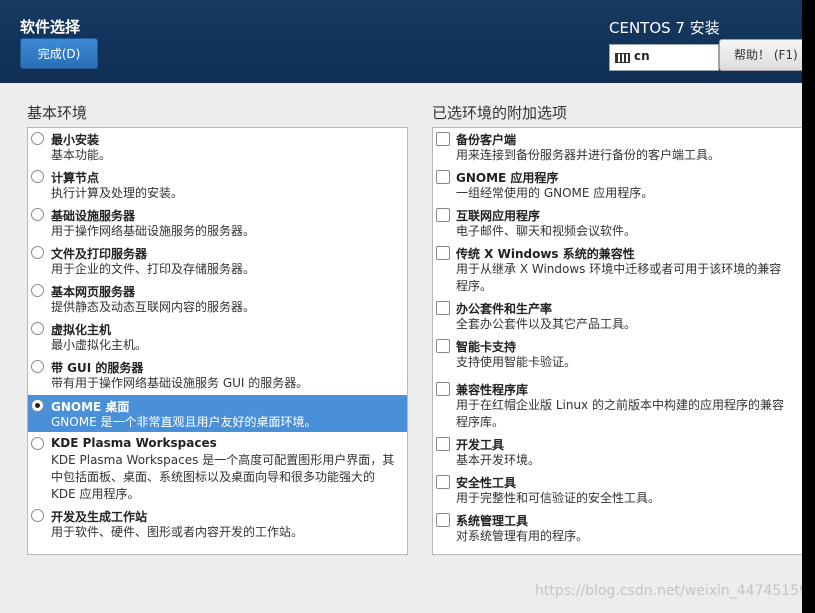 This screenshot has width=815, height=613. I want to click on option-description: 支持使用智能卡验证。, so click(516, 362).